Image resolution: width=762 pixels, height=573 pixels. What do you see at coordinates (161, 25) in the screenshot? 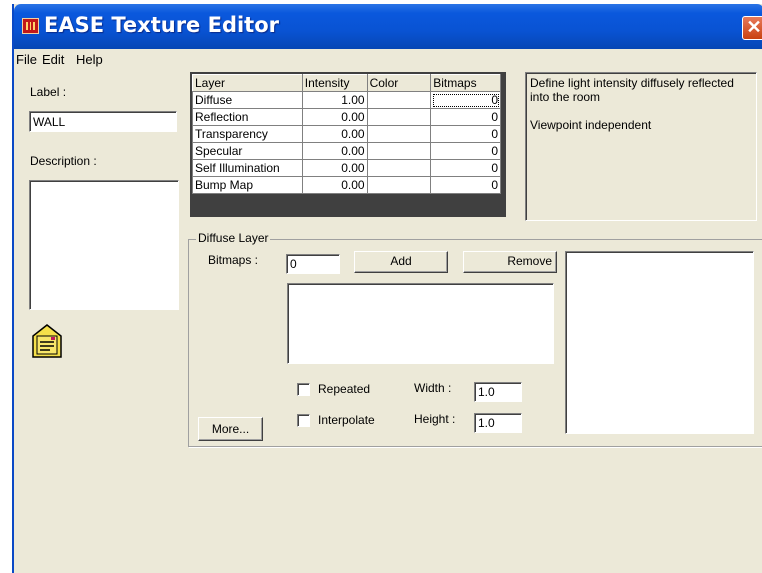
I see `window-title: EASE Texture Editor` at bounding box center [161, 25].